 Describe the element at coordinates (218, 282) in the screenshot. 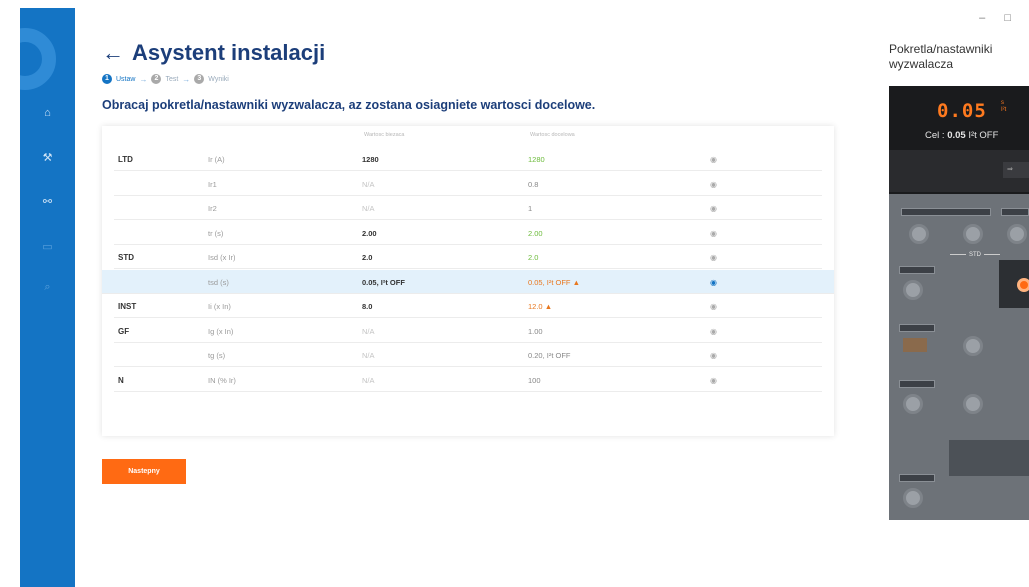

I see `row-parameter: tsd (s)` at that location.